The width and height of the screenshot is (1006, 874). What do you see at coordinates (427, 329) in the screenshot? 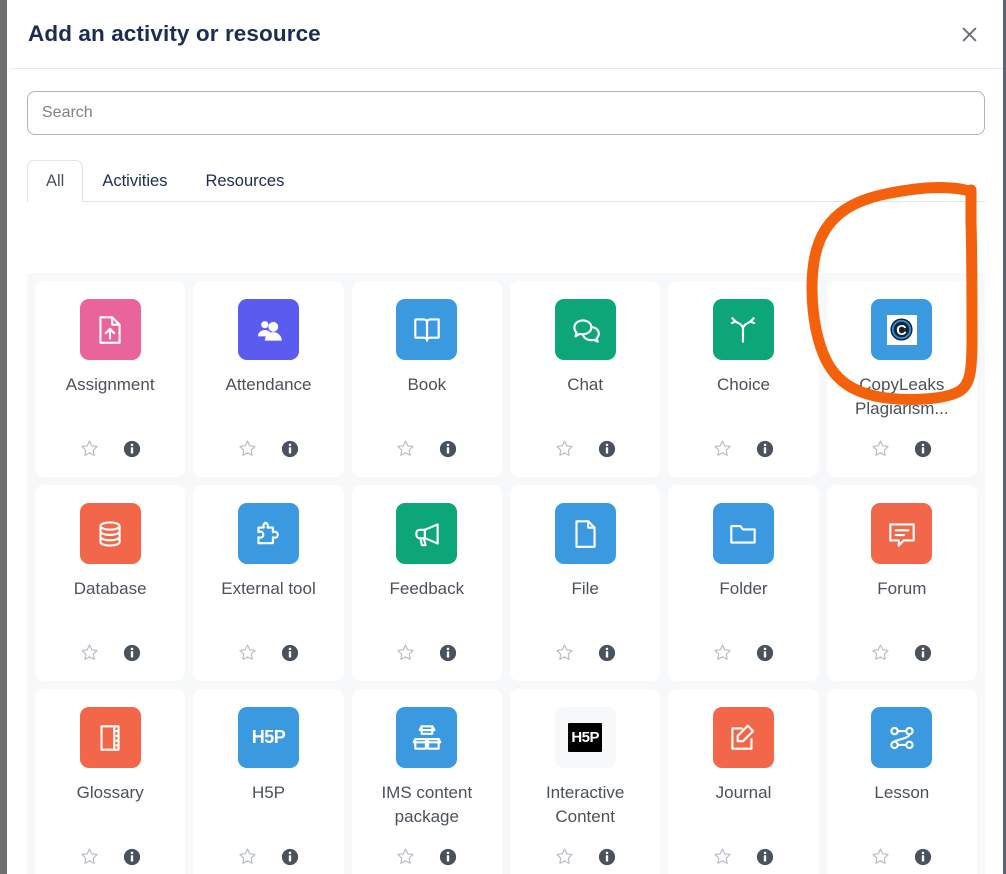
I see `book-open-icon` at bounding box center [427, 329].